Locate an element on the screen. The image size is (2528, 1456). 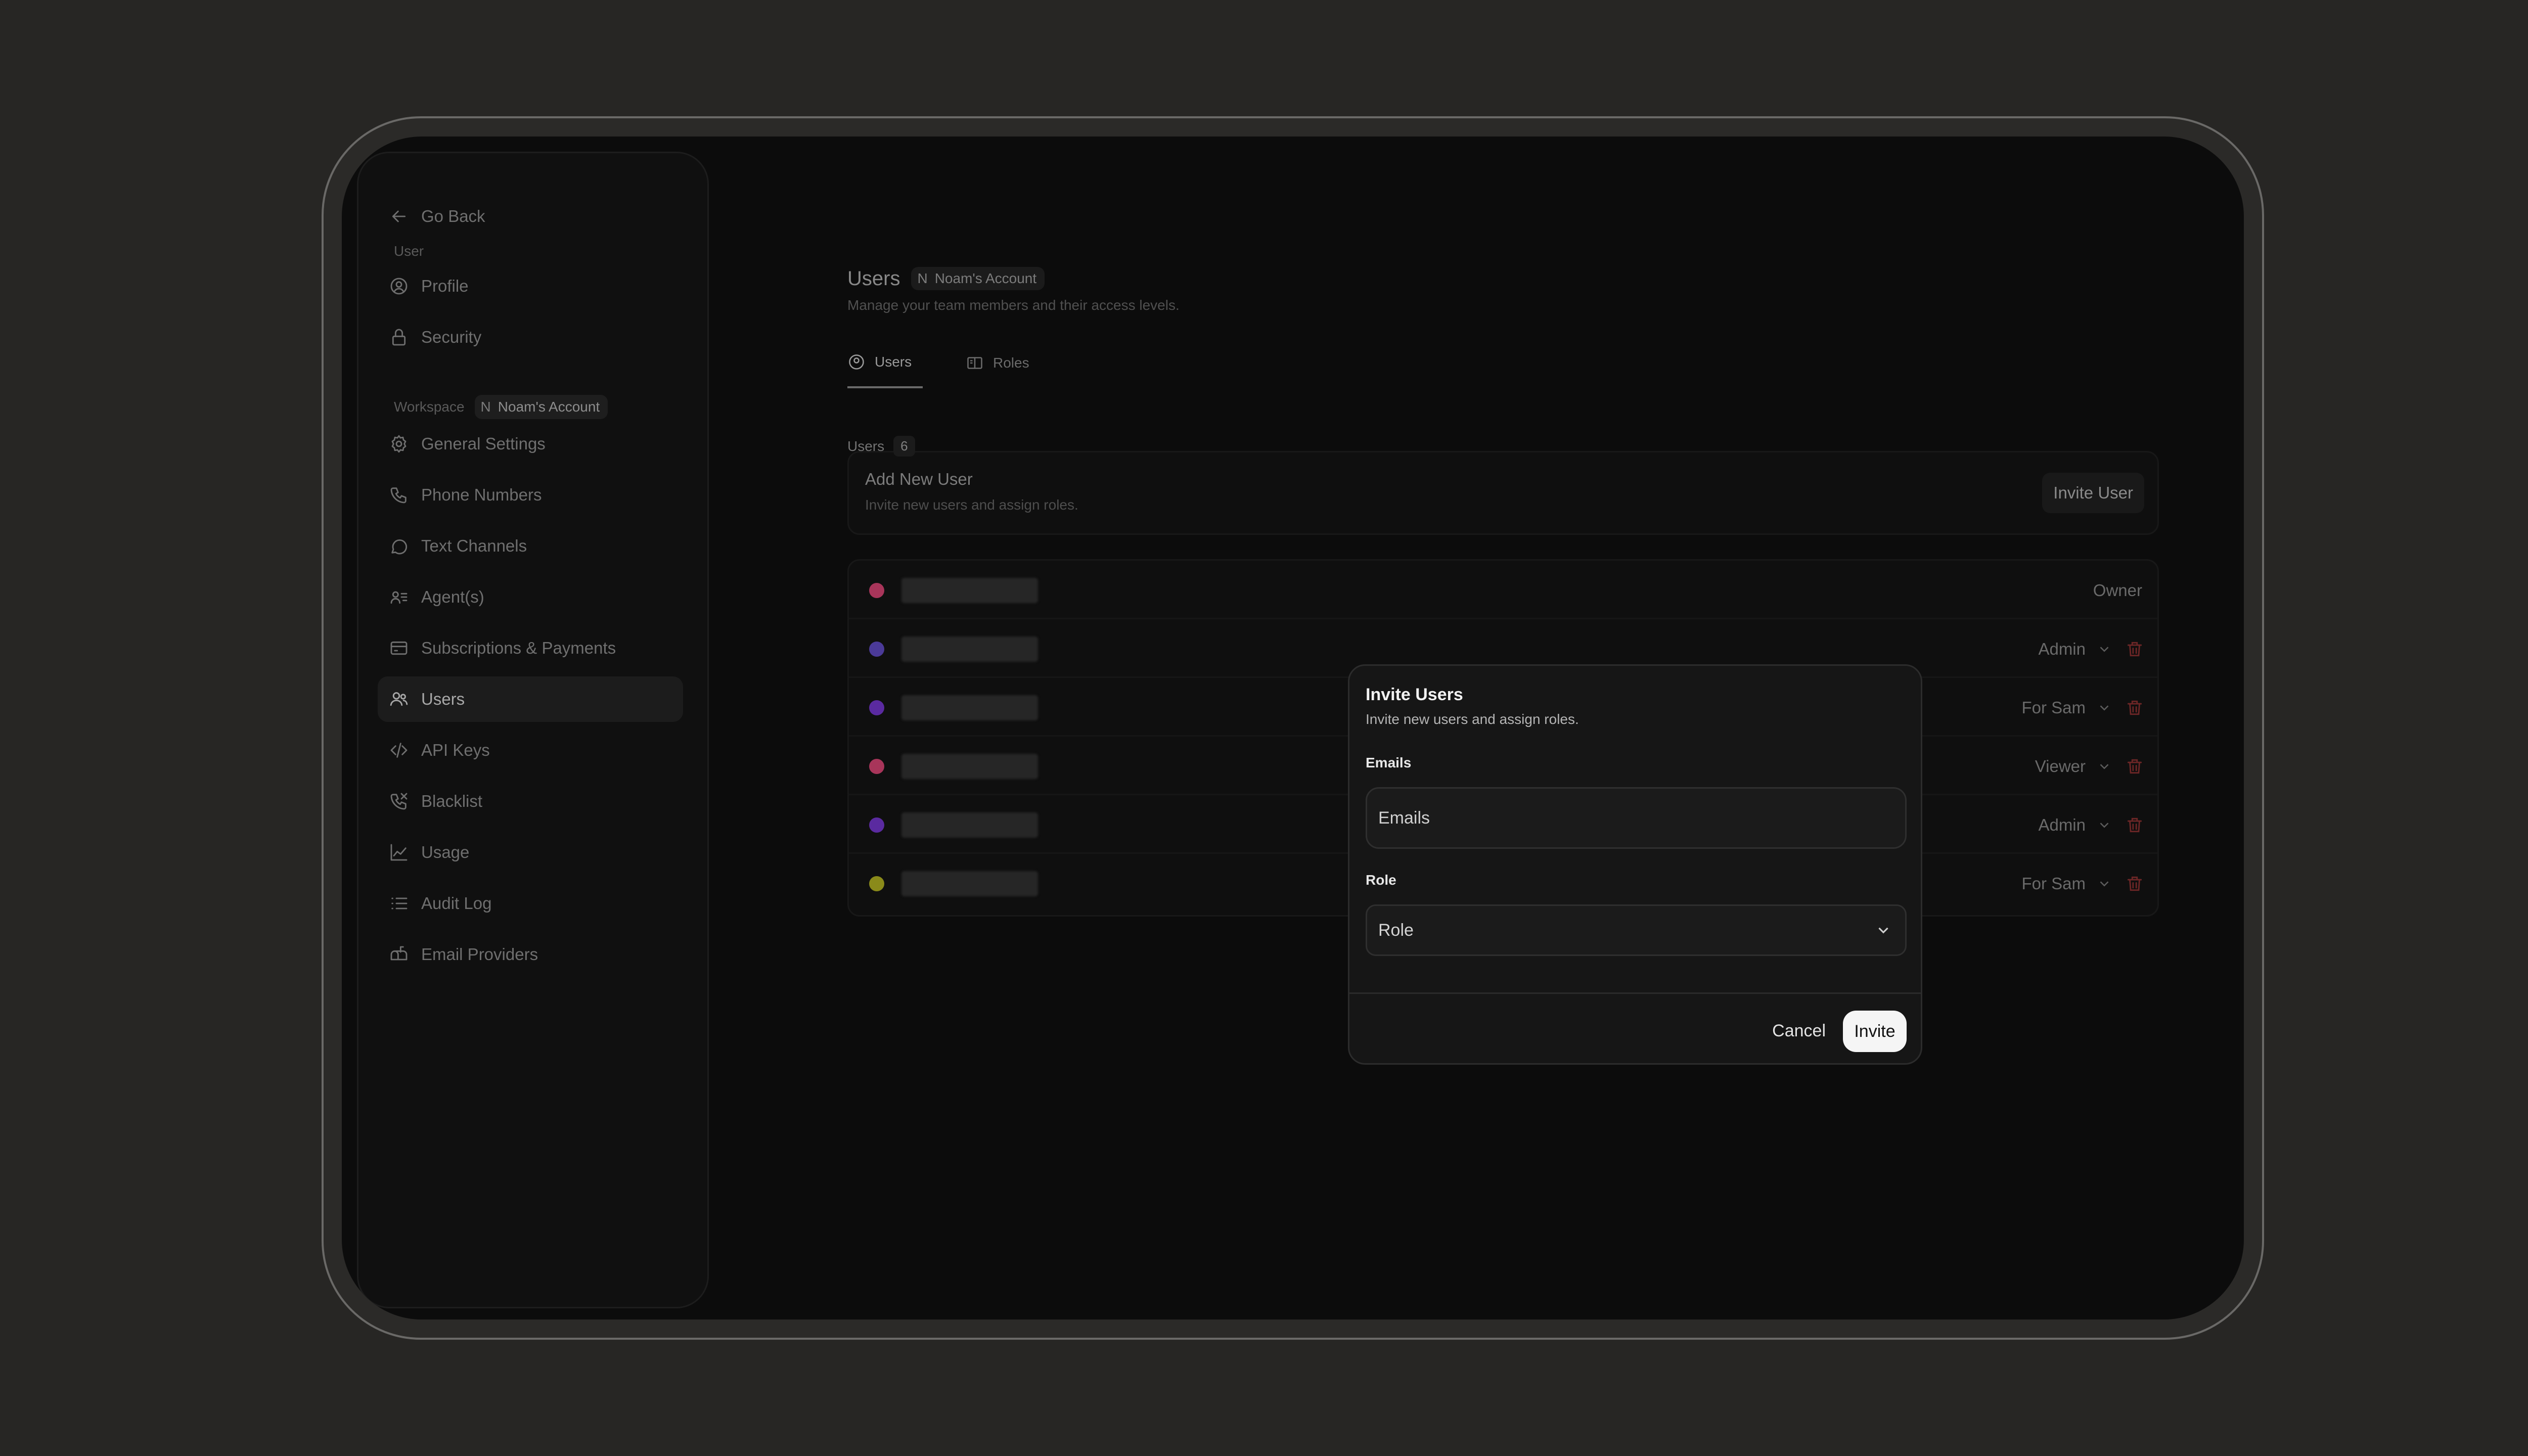
invite-user-button: Invite User is located at coordinates (2093, 493).